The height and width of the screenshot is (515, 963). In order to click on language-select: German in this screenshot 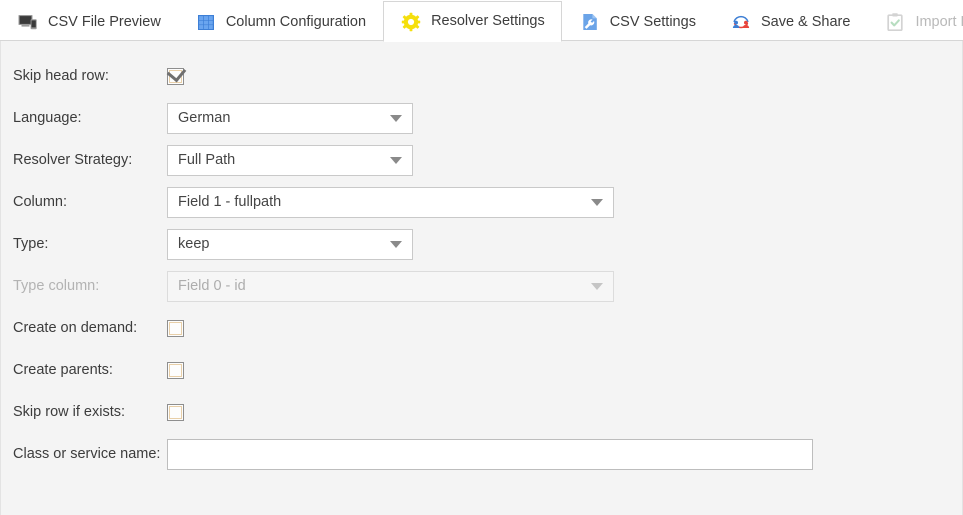, I will do `click(290, 118)`.